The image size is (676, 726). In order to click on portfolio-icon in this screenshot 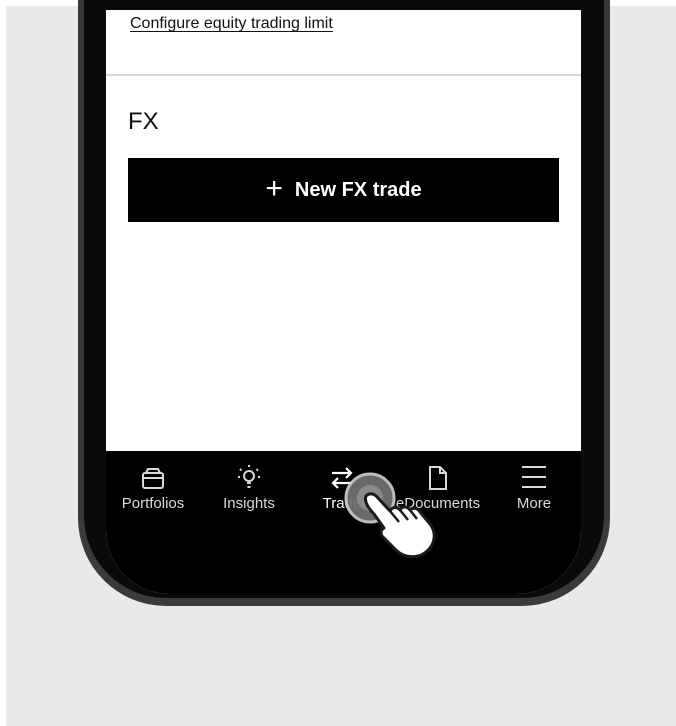, I will do `click(153, 474)`.